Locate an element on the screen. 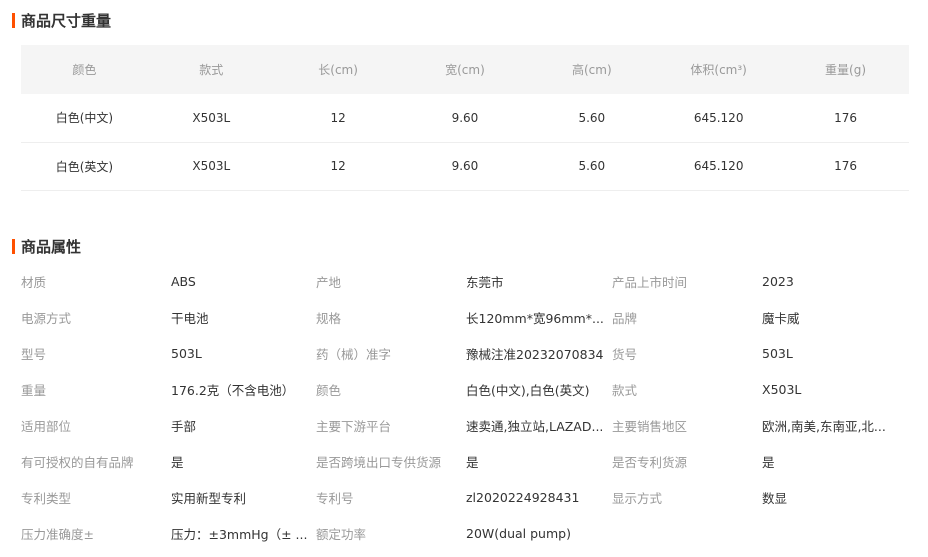 This screenshot has width=928, height=557. attr-label: 材质 is located at coordinates (34, 282).